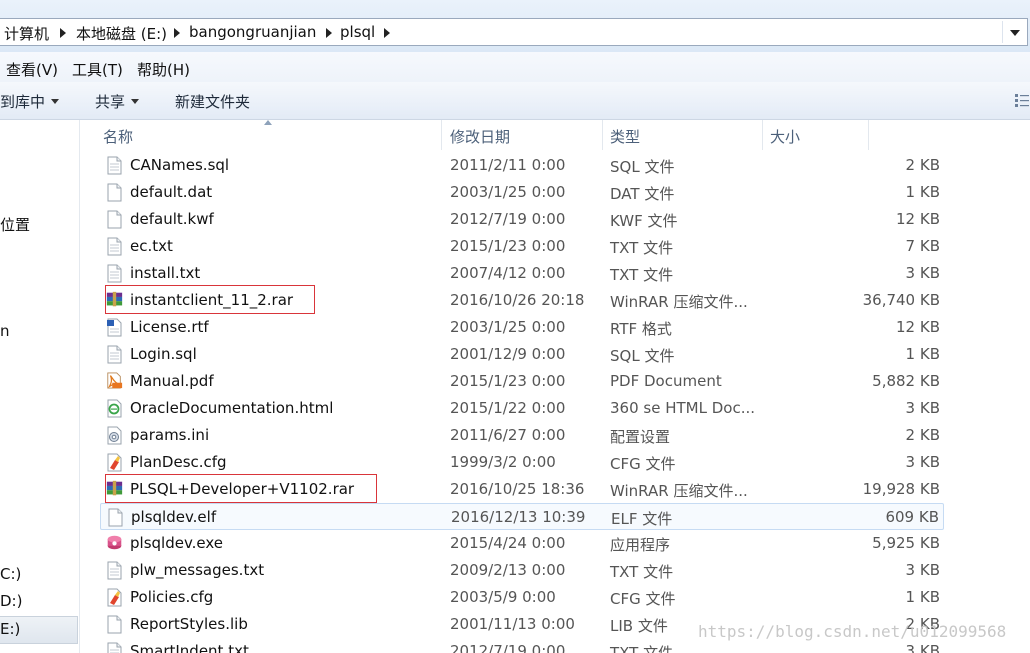 The width and height of the screenshot is (1030, 653). Describe the element at coordinates (172, 381) in the screenshot. I see `file-name: Manual.pdf` at that location.